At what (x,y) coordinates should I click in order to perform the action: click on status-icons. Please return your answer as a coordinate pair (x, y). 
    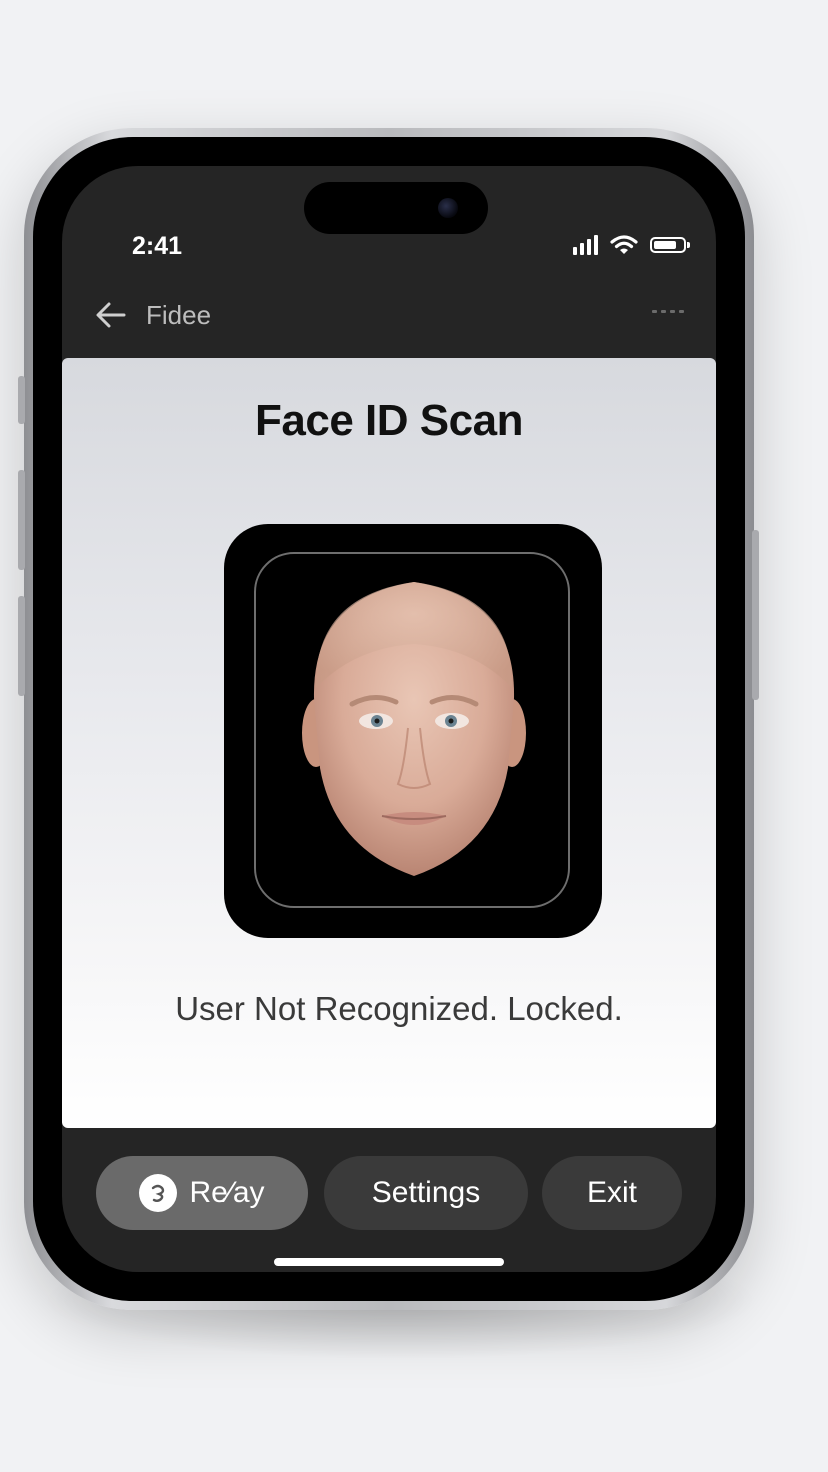
    Looking at the image, I should click on (631, 245).